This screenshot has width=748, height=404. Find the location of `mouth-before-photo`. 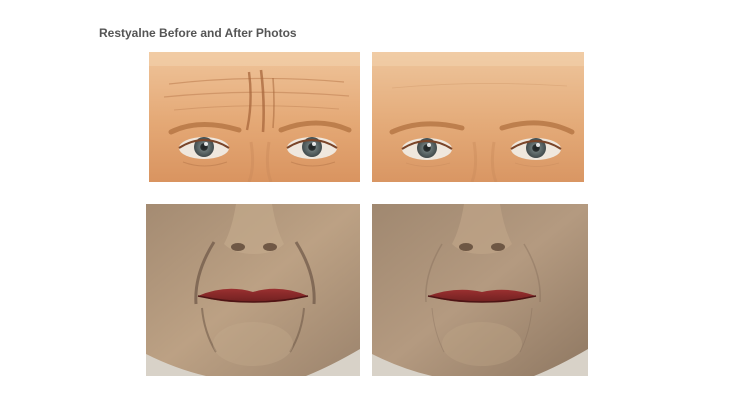

mouth-before-photo is located at coordinates (253, 290).